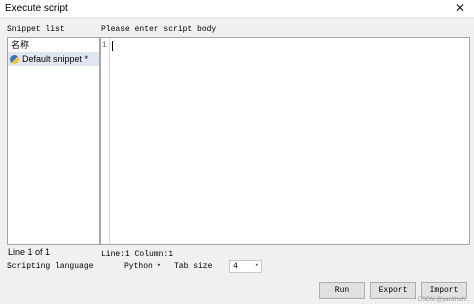 This screenshot has width=474, height=304. What do you see at coordinates (342, 290) in the screenshot?
I see `run-button: Run` at bounding box center [342, 290].